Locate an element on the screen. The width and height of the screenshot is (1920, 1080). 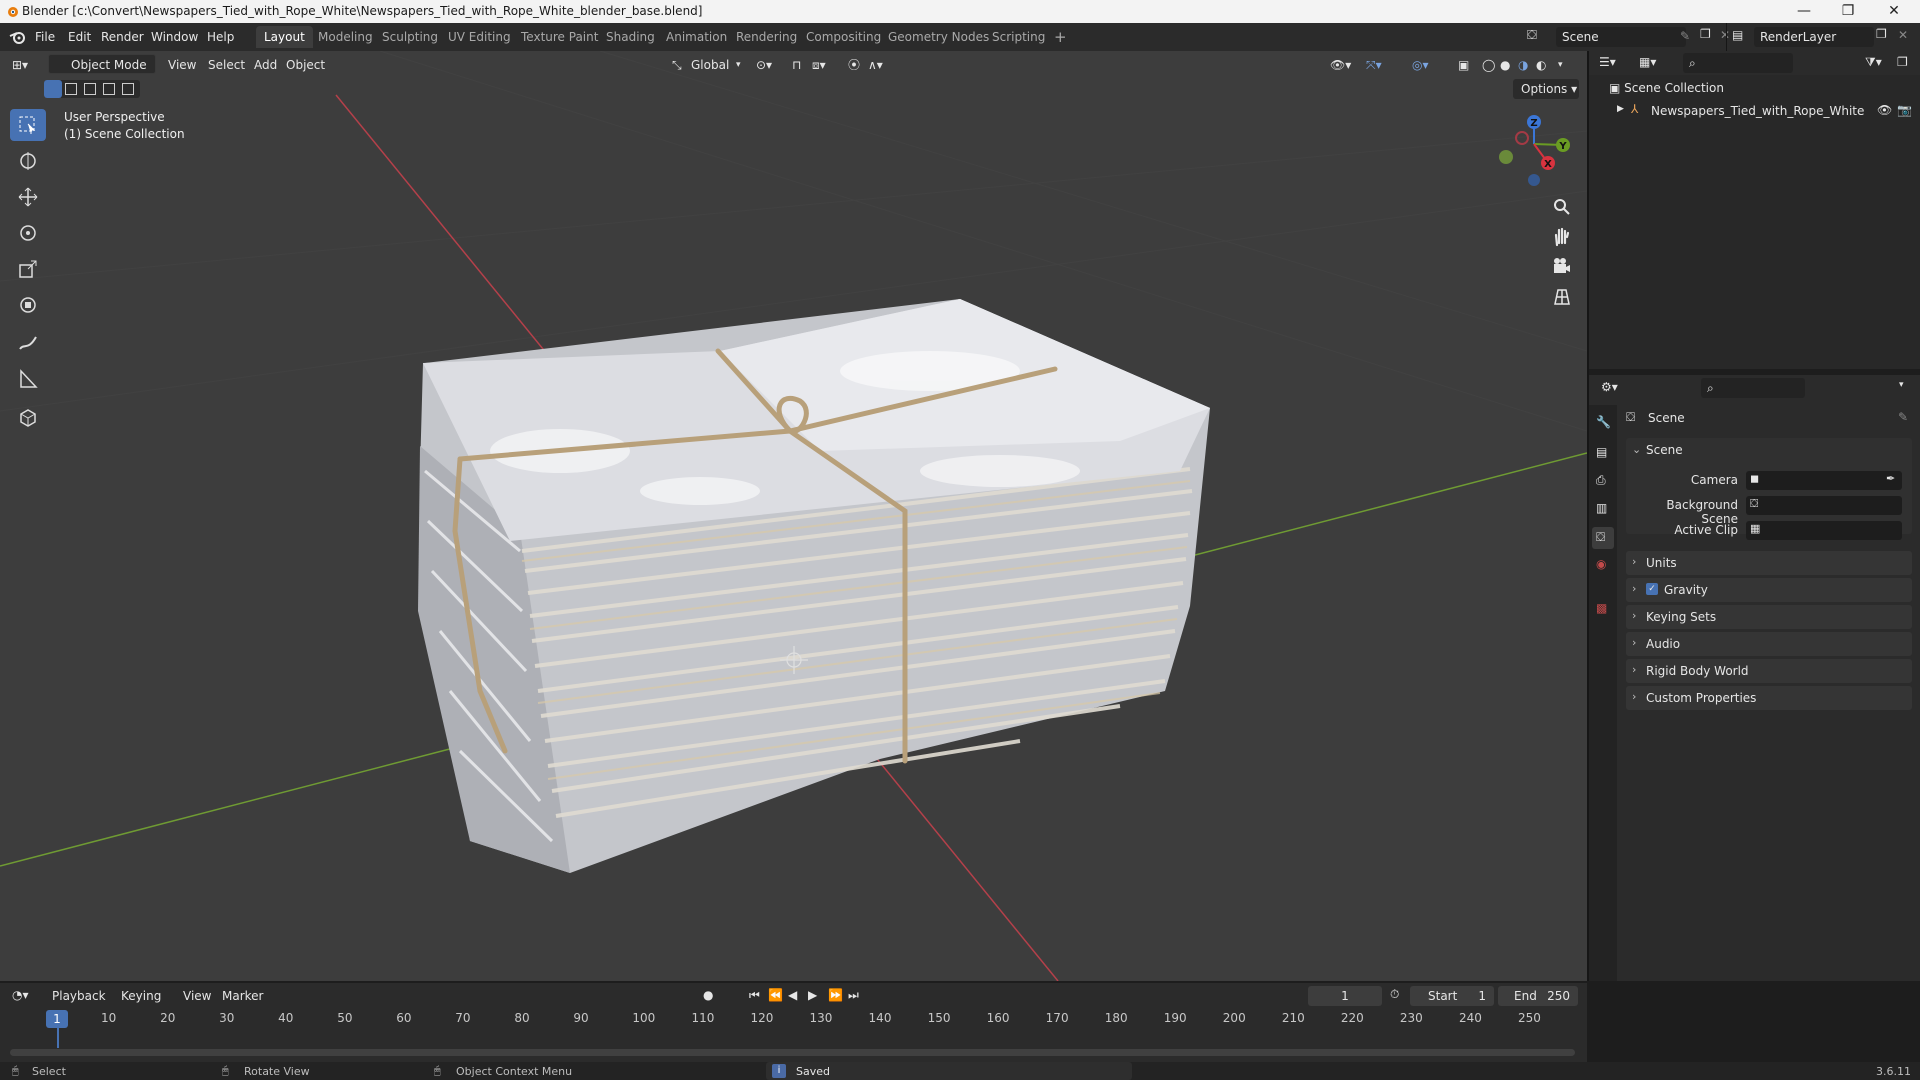
tab-layout: Layout is located at coordinates (284, 37).